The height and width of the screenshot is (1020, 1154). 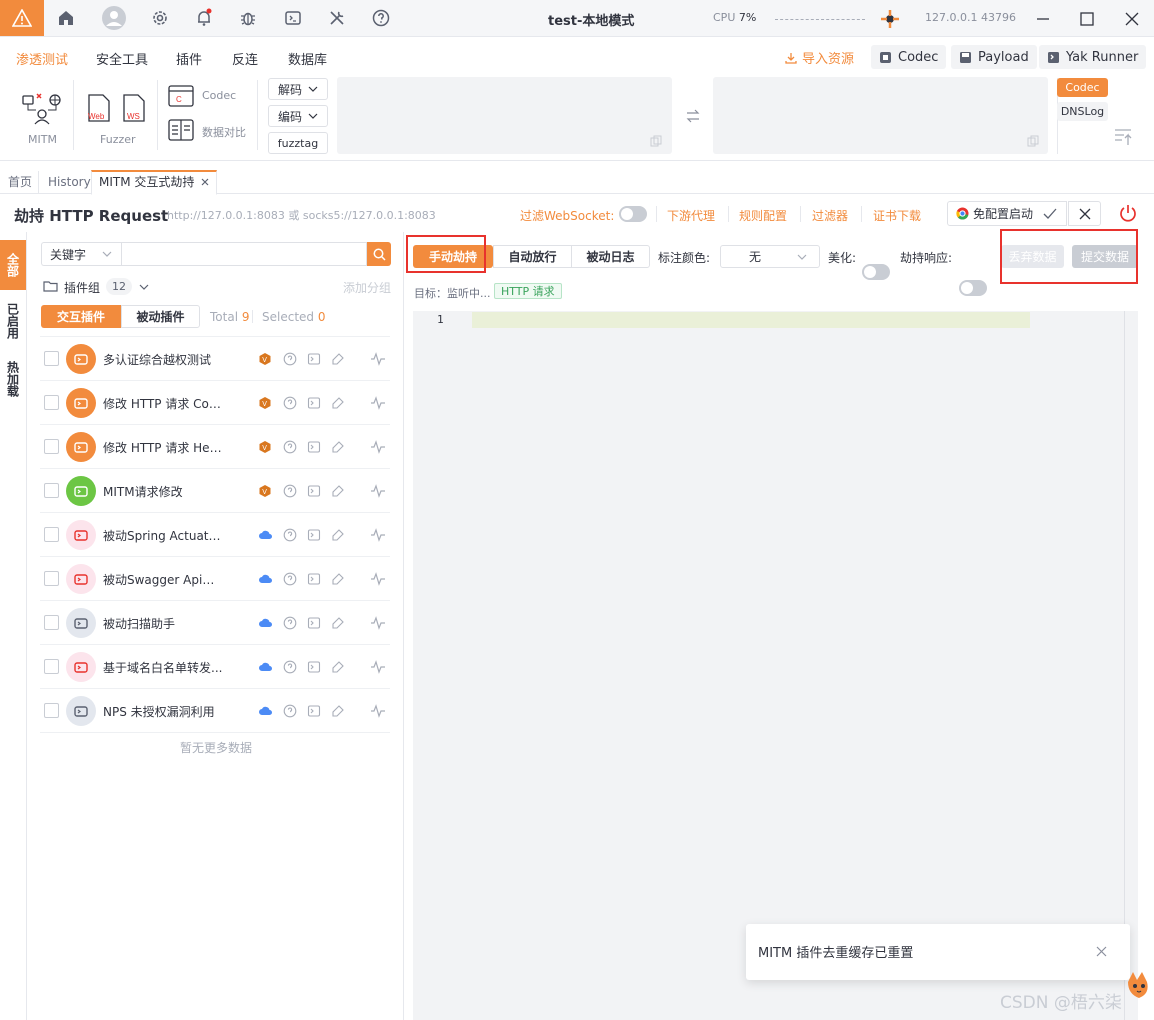 I want to click on editor-scrollbar, so click(x=1124, y=665).